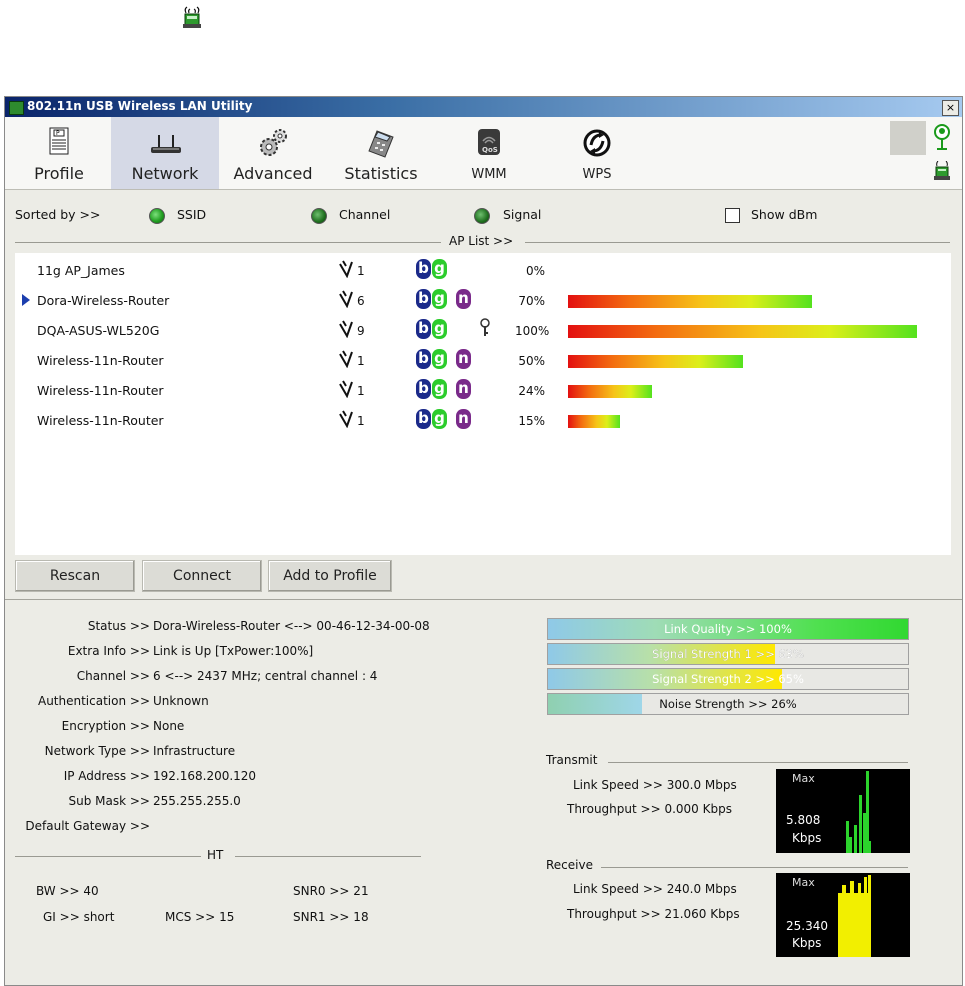  Describe the element at coordinates (194, 751) in the screenshot. I see `network-type-value: Infrastructure` at that location.